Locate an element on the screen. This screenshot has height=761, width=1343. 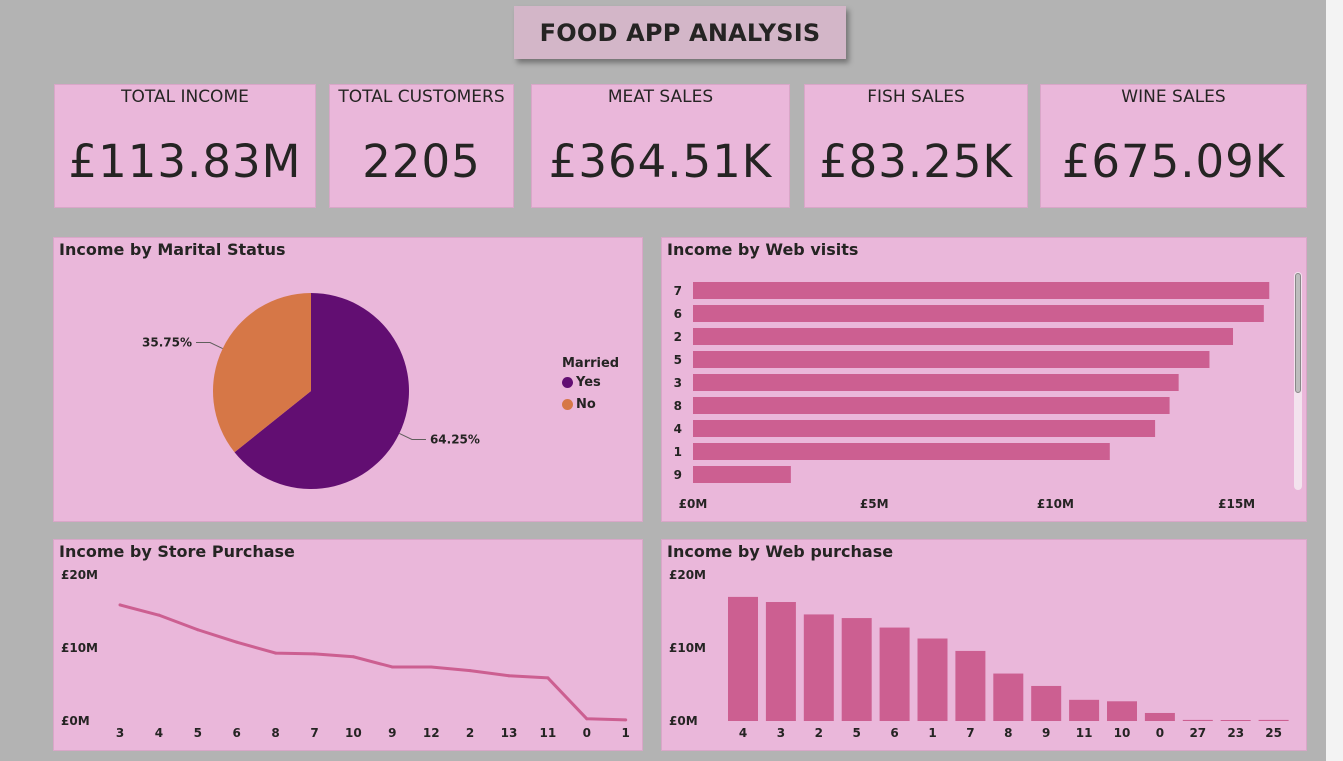
kpi-label: WINE SALES is located at coordinates (1173, 97).